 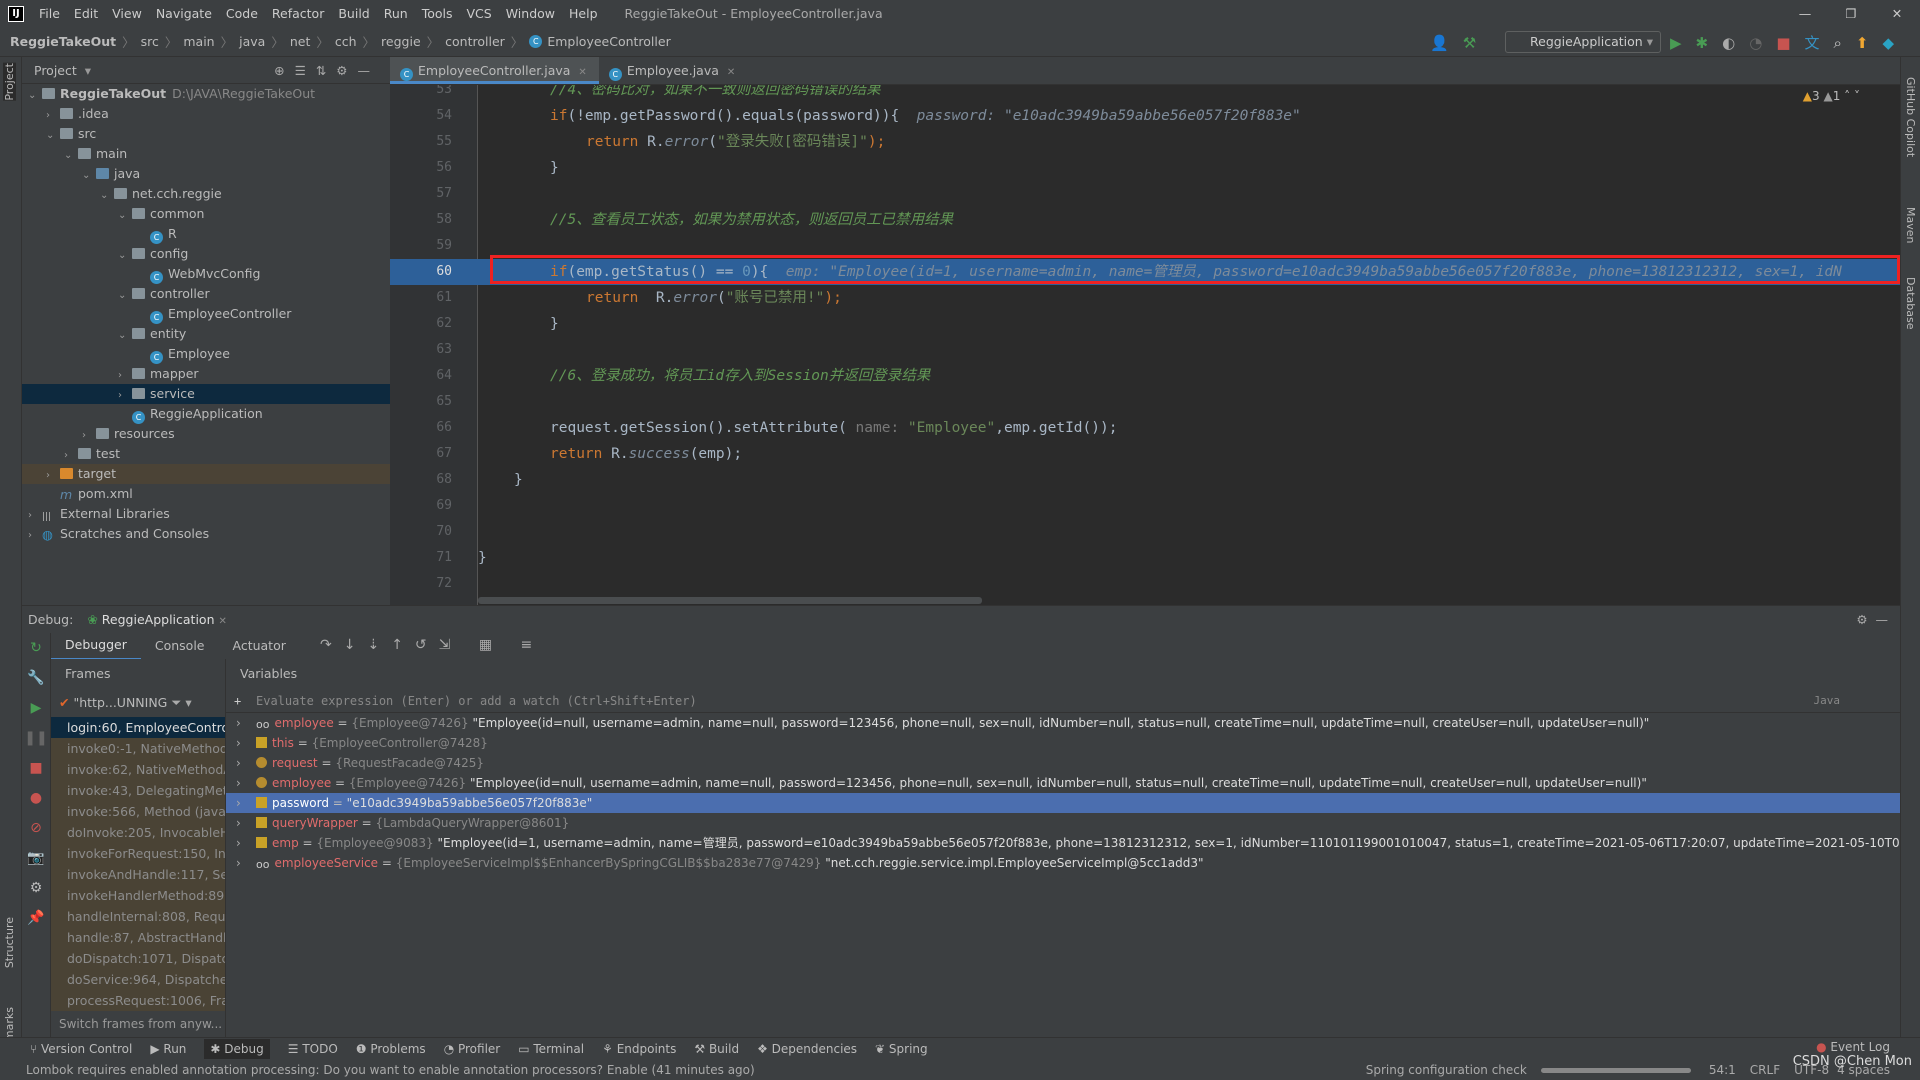 I want to click on line-number: 57, so click(x=421, y=194).